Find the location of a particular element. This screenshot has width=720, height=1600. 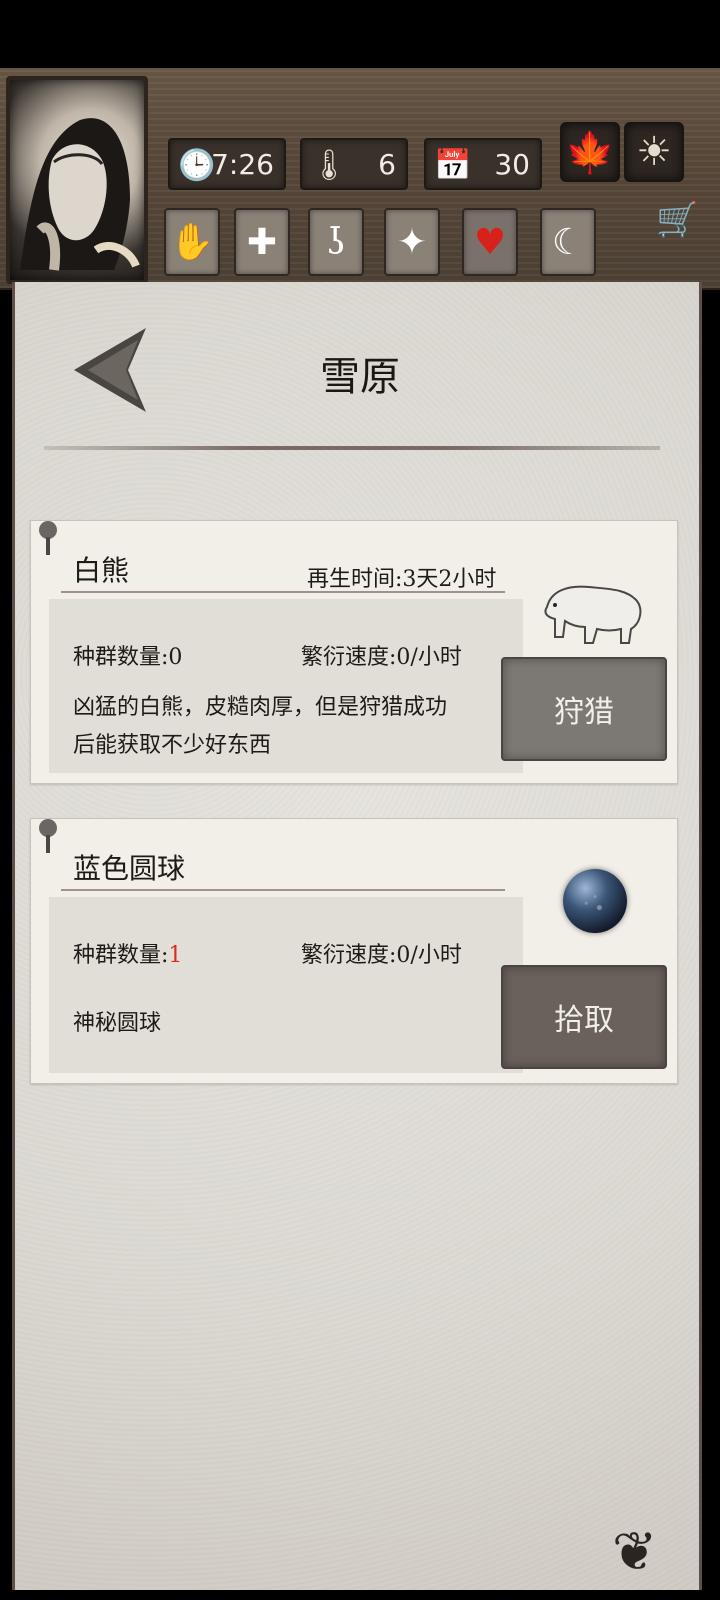

entry-name: 蓝色圆球 is located at coordinates (129, 868).